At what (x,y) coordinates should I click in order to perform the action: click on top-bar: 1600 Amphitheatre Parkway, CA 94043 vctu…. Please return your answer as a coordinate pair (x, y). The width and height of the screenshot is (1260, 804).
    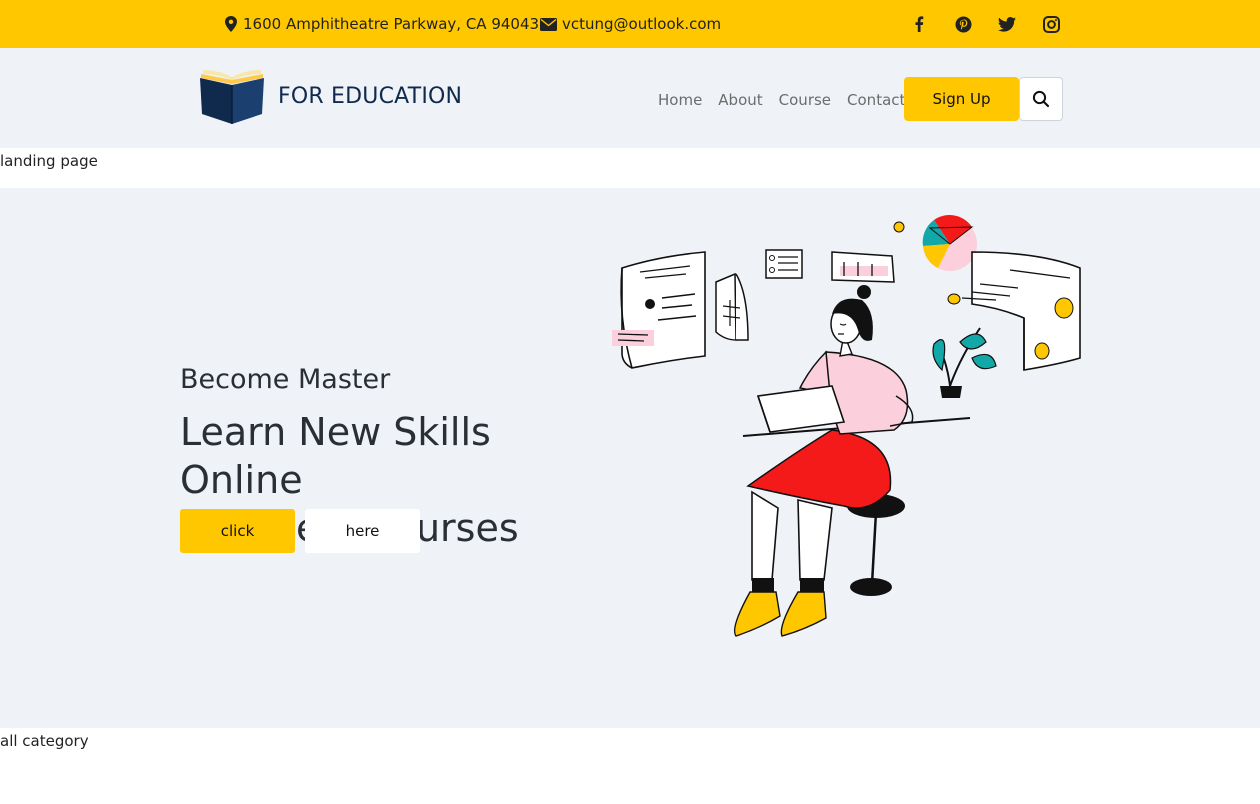
    Looking at the image, I should click on (630, 24).